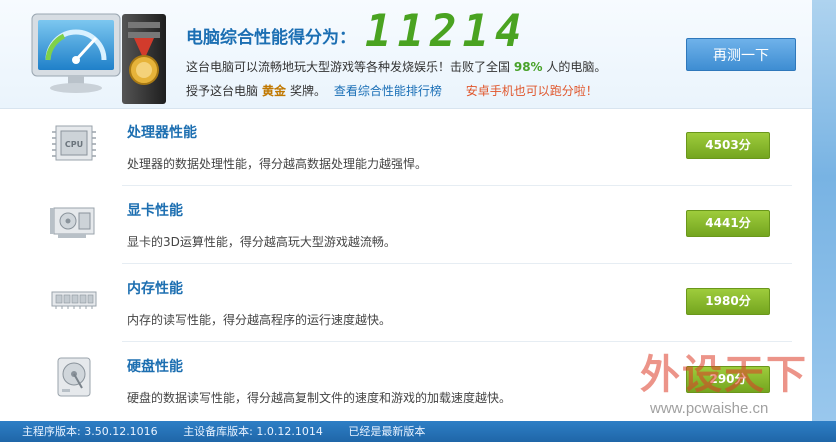  I want to click on cpu-description: 处理器的数据处理性能，得分越高数据处理能力越强悍。, so click(277, 164).